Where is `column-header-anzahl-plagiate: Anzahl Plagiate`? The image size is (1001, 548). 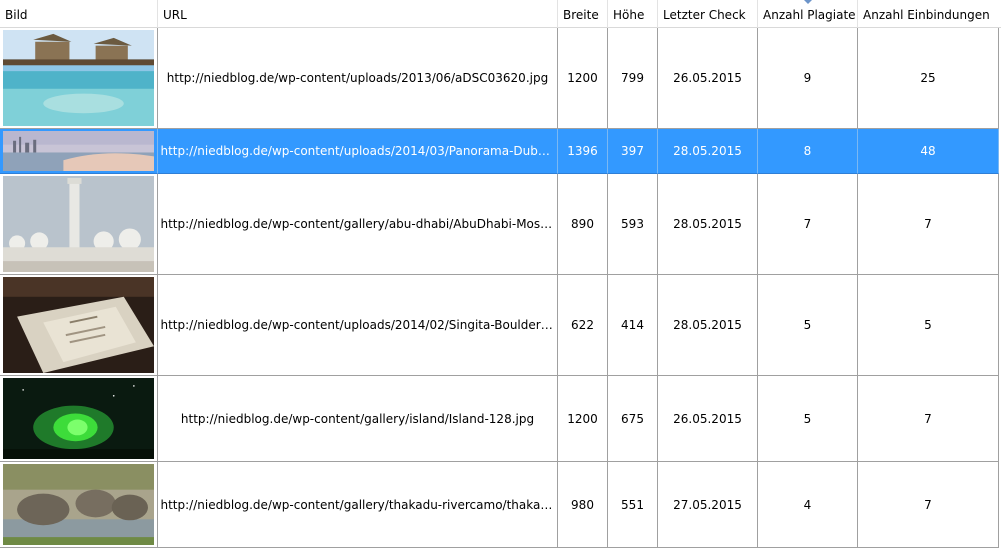
column-header-anzahl-plagiate: Anzahl Plagiate is located at coordinates (808, 14).